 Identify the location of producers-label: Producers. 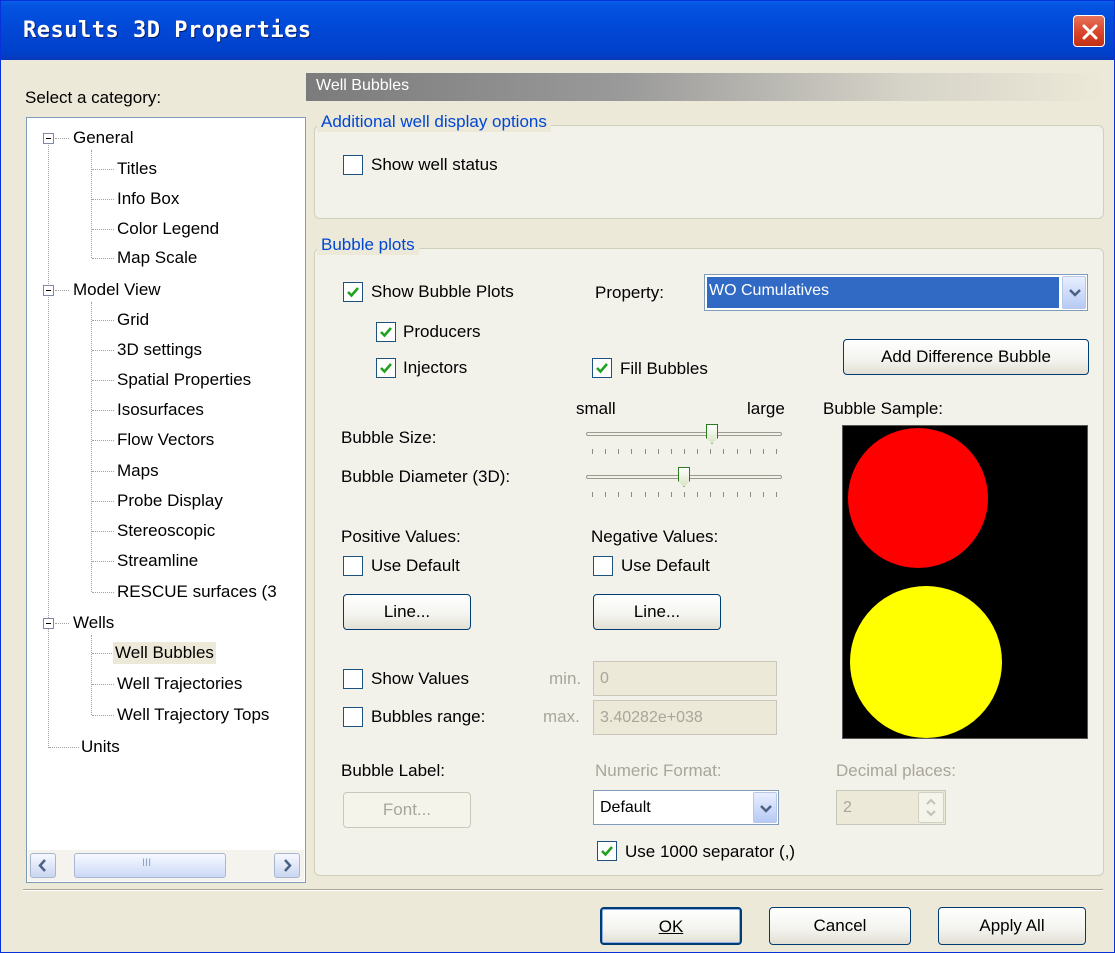
(442, 331).